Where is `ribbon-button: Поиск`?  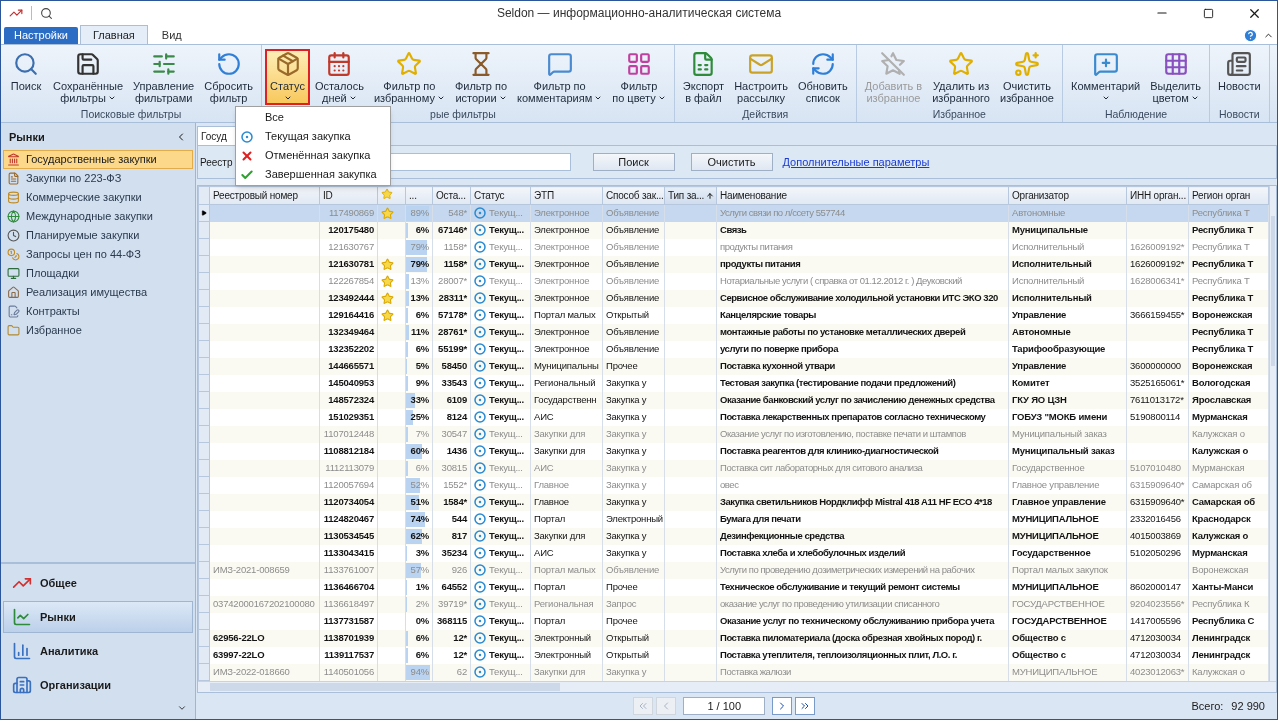
ribbon-button: Поиск is located at coordinates (26, 72).